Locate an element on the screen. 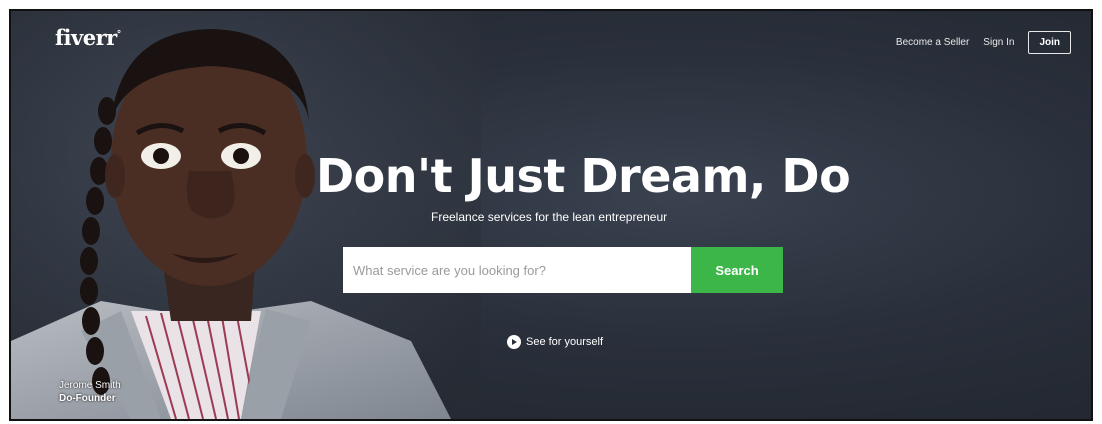  page-headline: Don't Just Dream, Do is located at coordinates (583, 176).